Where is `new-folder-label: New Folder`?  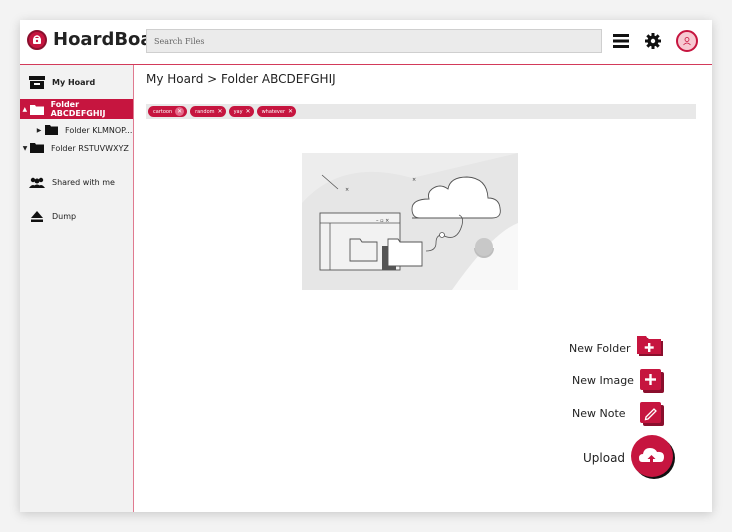 new-folder-label: New Folder is located at coordinates (600, 348).